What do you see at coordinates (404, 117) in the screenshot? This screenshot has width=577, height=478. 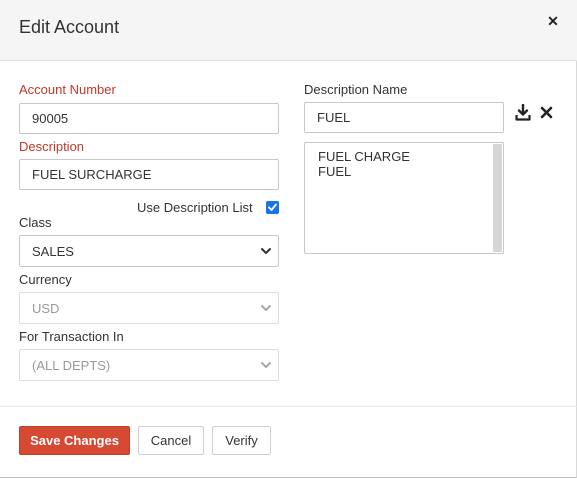 I see `description-name-input: FUEL` at bounding box center [404, 117].